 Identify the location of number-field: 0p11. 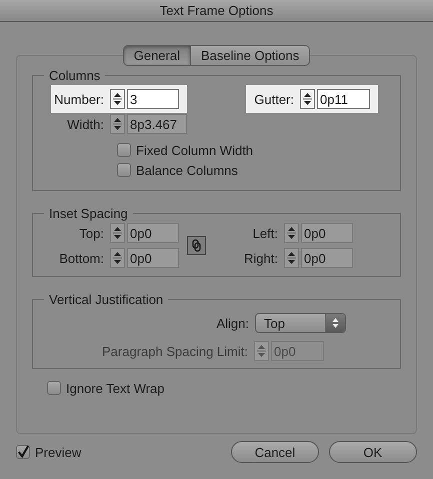
(343, 99).